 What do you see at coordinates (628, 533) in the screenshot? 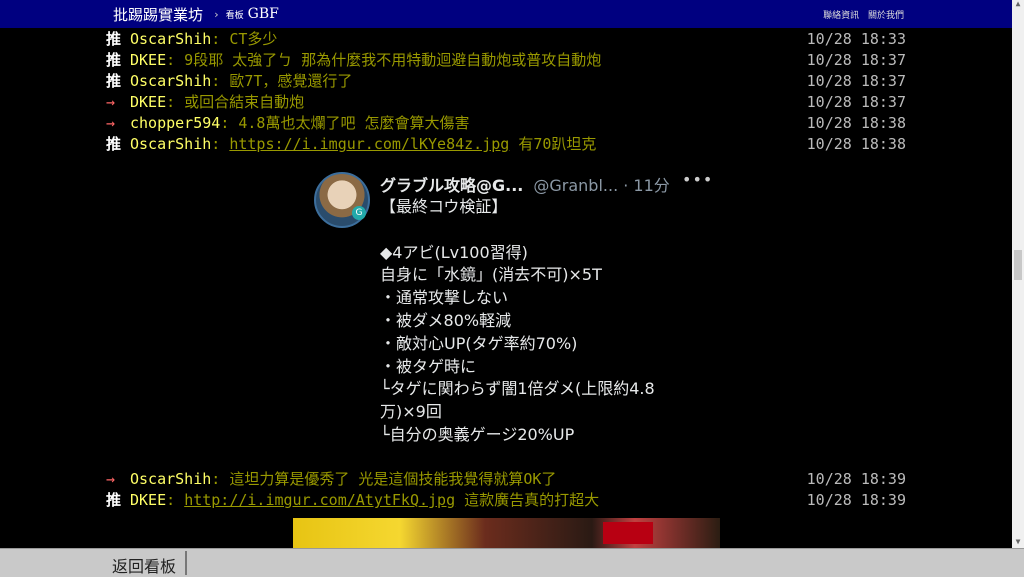
I see `image-sign-shape` at bounding box center [628, 533].